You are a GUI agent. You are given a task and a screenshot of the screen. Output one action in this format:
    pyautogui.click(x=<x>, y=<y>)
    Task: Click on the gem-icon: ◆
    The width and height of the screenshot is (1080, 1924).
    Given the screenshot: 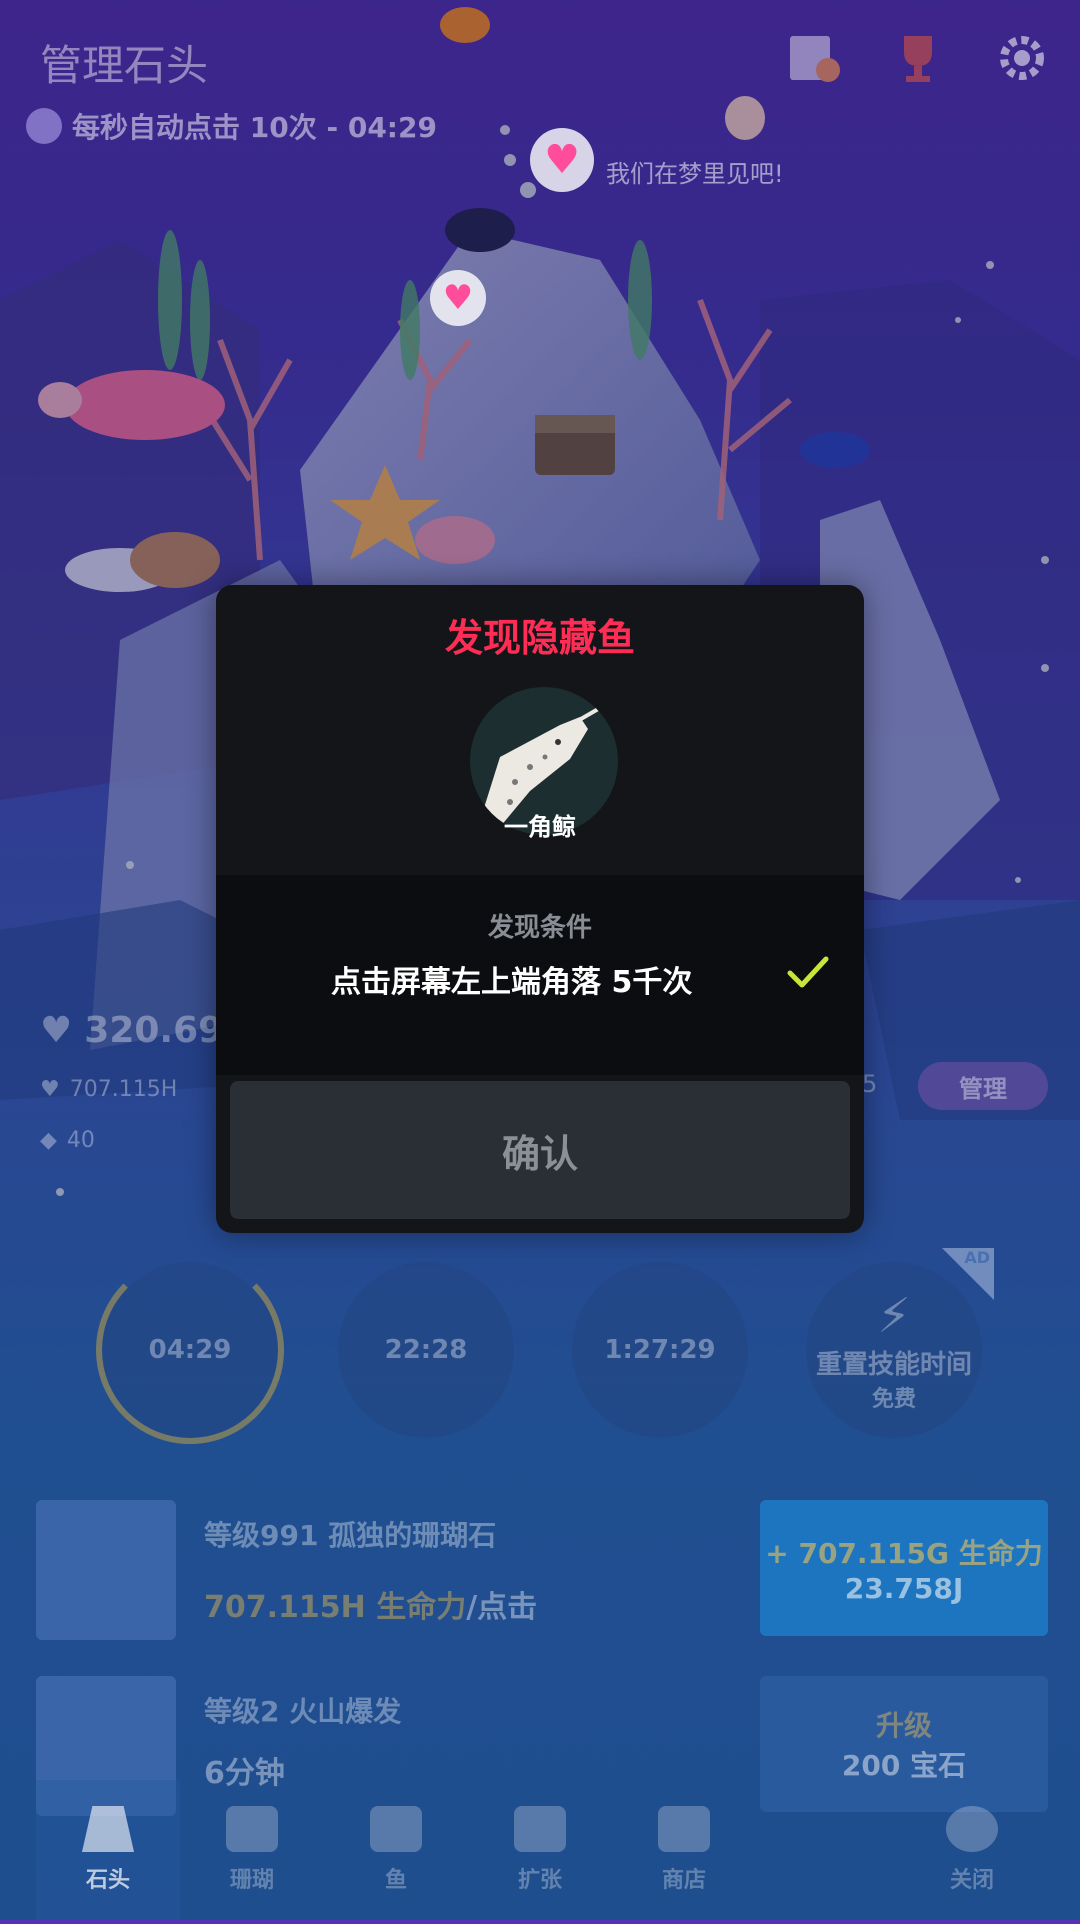 What is the action you would take?
    pyautogui.click(x=48, y=1140)
    